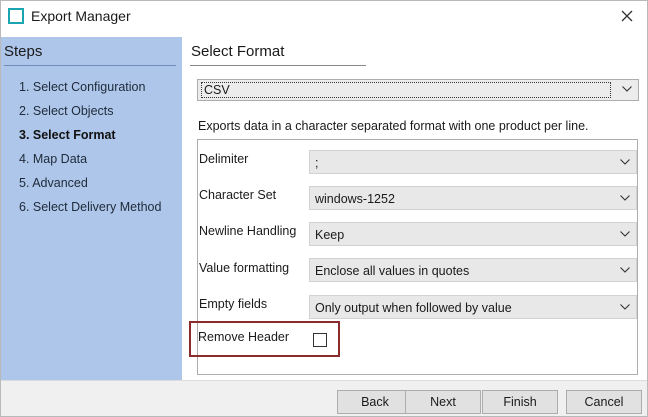  I want to click on delimiter-select: ;, so click(473, 162).